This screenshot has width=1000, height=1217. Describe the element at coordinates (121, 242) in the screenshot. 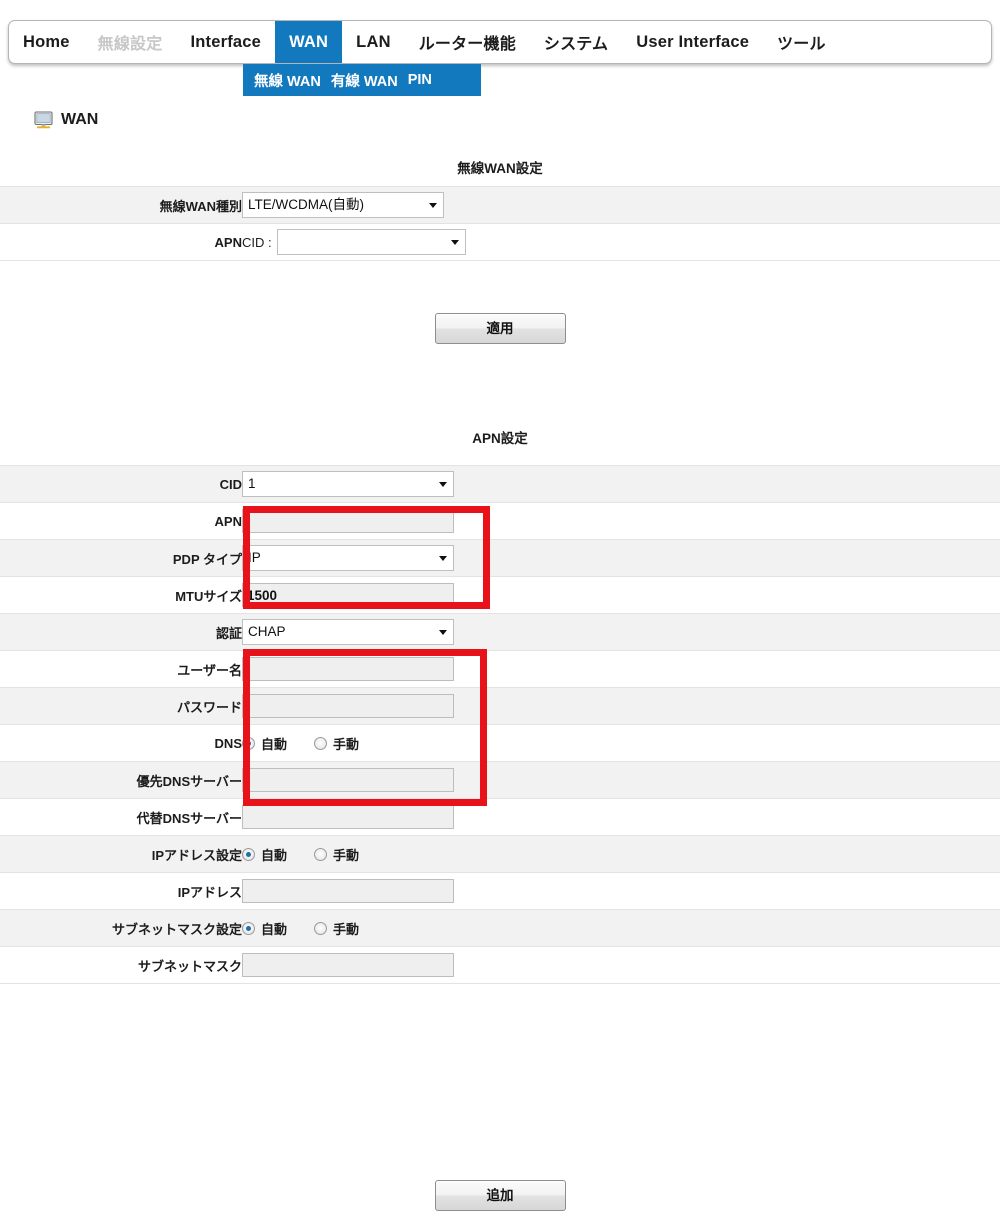

I see `row-label-apn: APN` at that location.